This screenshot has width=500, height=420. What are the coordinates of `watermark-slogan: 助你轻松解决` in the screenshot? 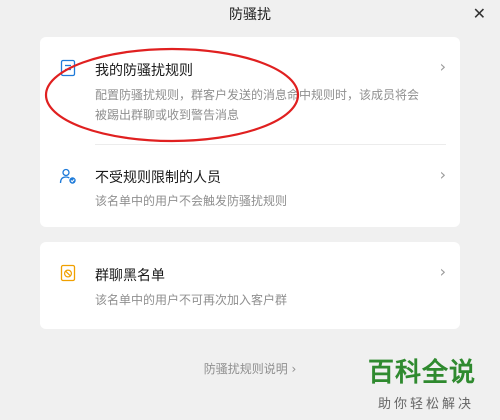 It's located at (426, 404).